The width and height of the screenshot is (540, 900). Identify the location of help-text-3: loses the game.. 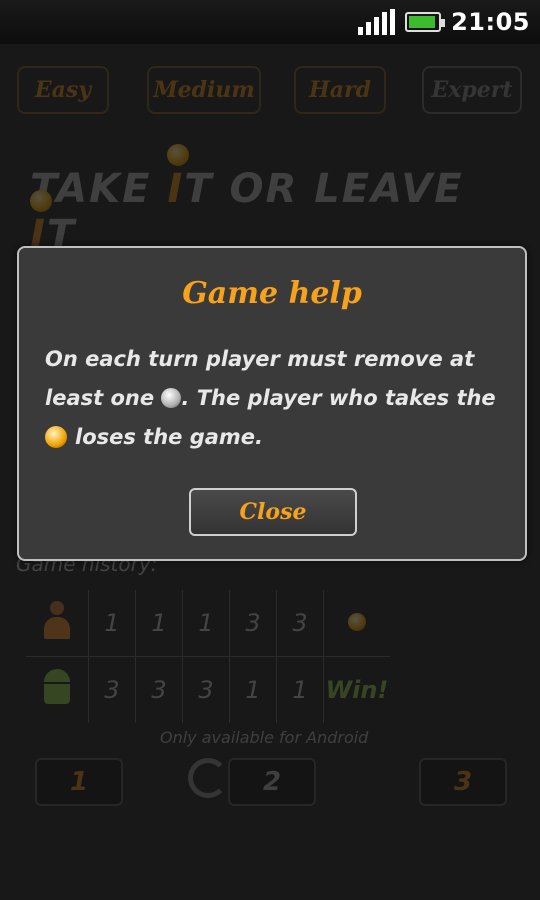
(169, 437).